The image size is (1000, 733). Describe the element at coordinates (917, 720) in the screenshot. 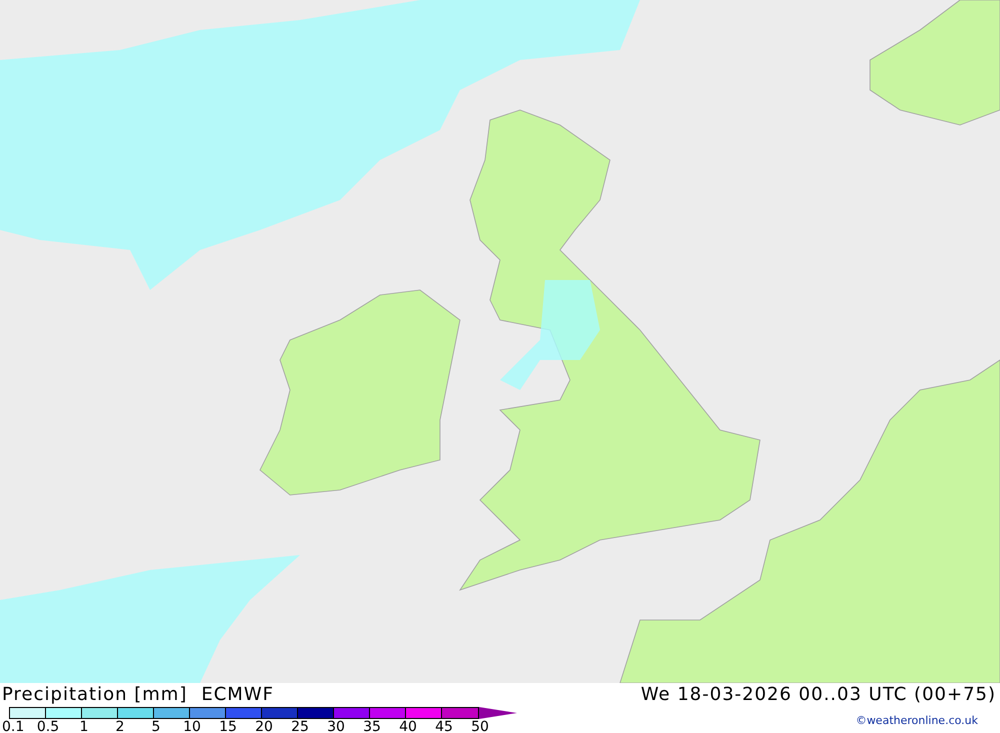

I see `credit-link: ©weatheronline.co.uk` at that location.